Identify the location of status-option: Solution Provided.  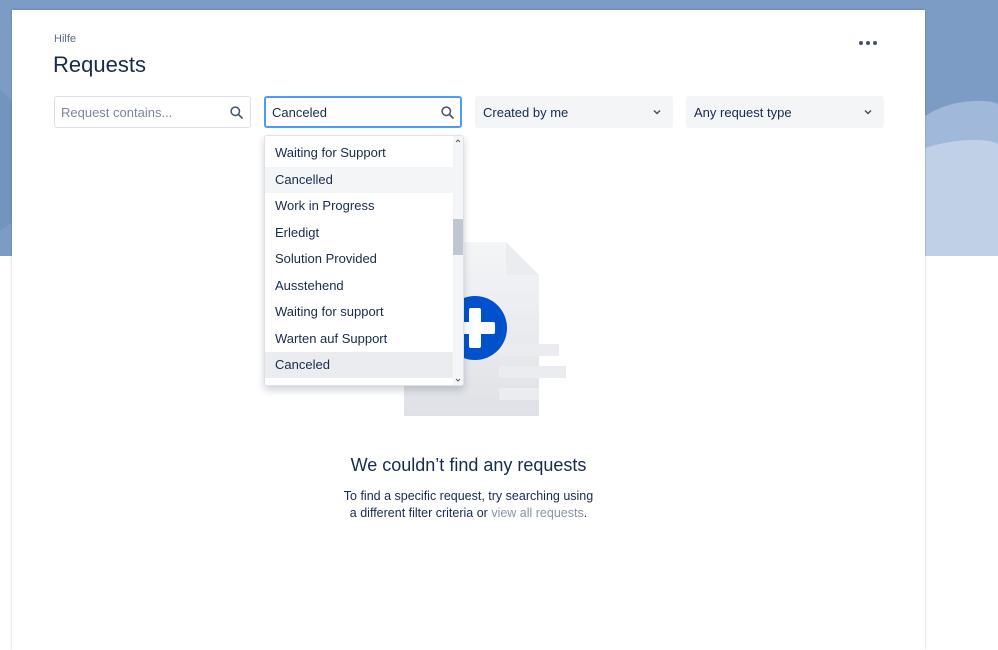
(359, 259).